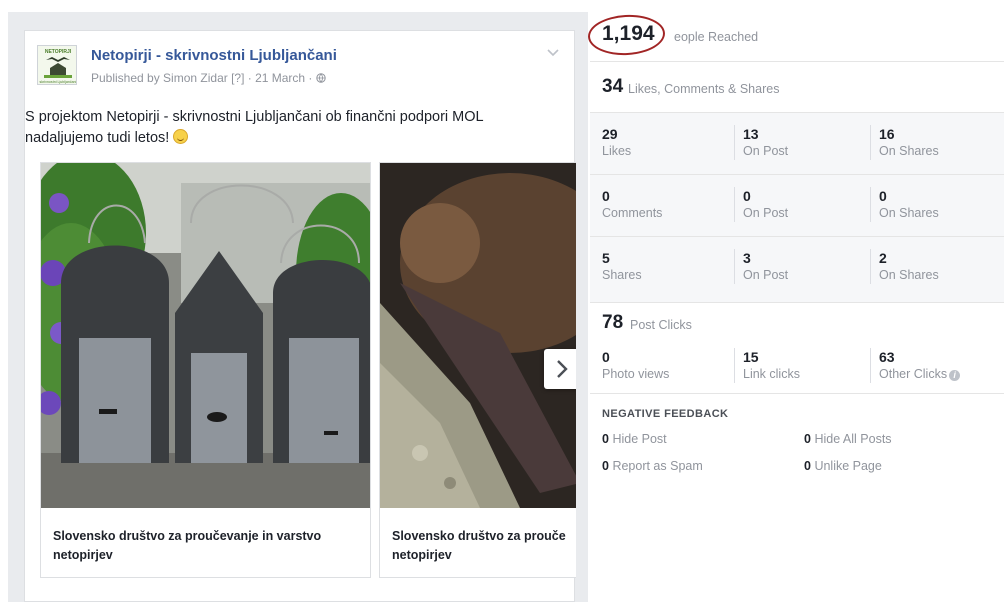 This screenshot has height=602, width=1004. I want to click on page-logo: NETOPIRJI skrivnostni Ljubljančani, so click(57, 65).